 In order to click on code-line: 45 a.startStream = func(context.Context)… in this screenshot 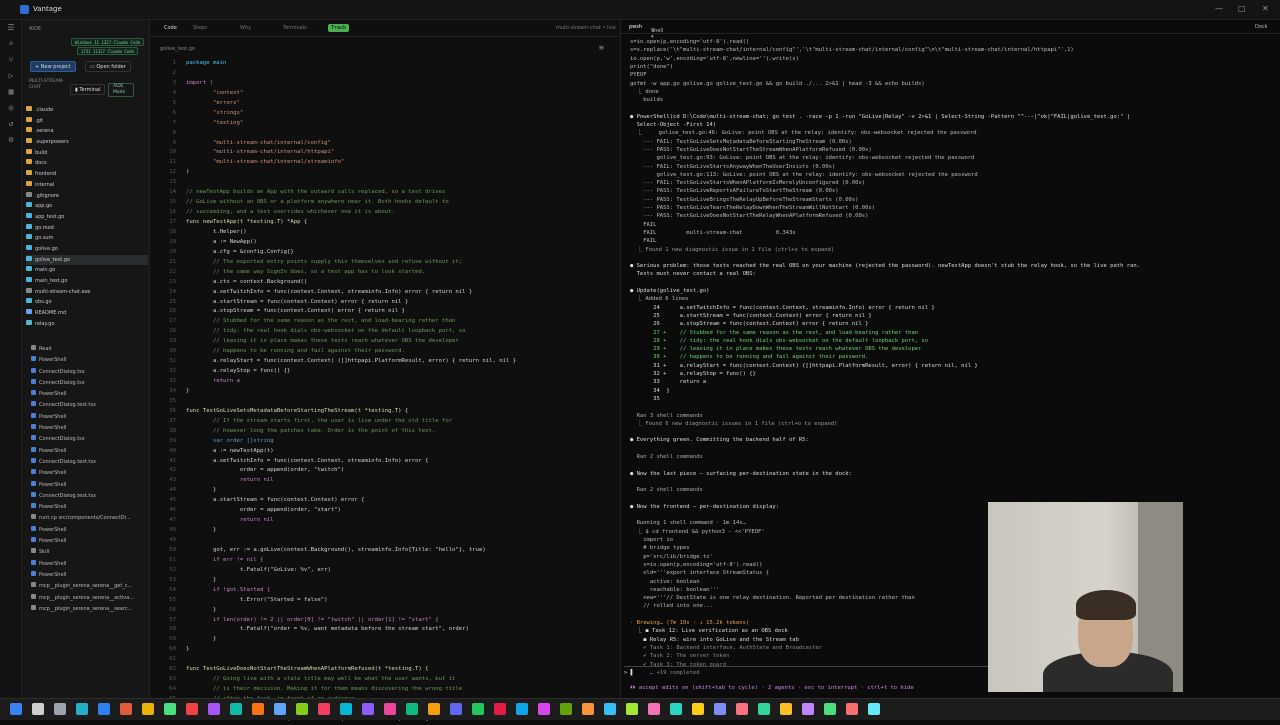, I will do `click(385, 501)`.